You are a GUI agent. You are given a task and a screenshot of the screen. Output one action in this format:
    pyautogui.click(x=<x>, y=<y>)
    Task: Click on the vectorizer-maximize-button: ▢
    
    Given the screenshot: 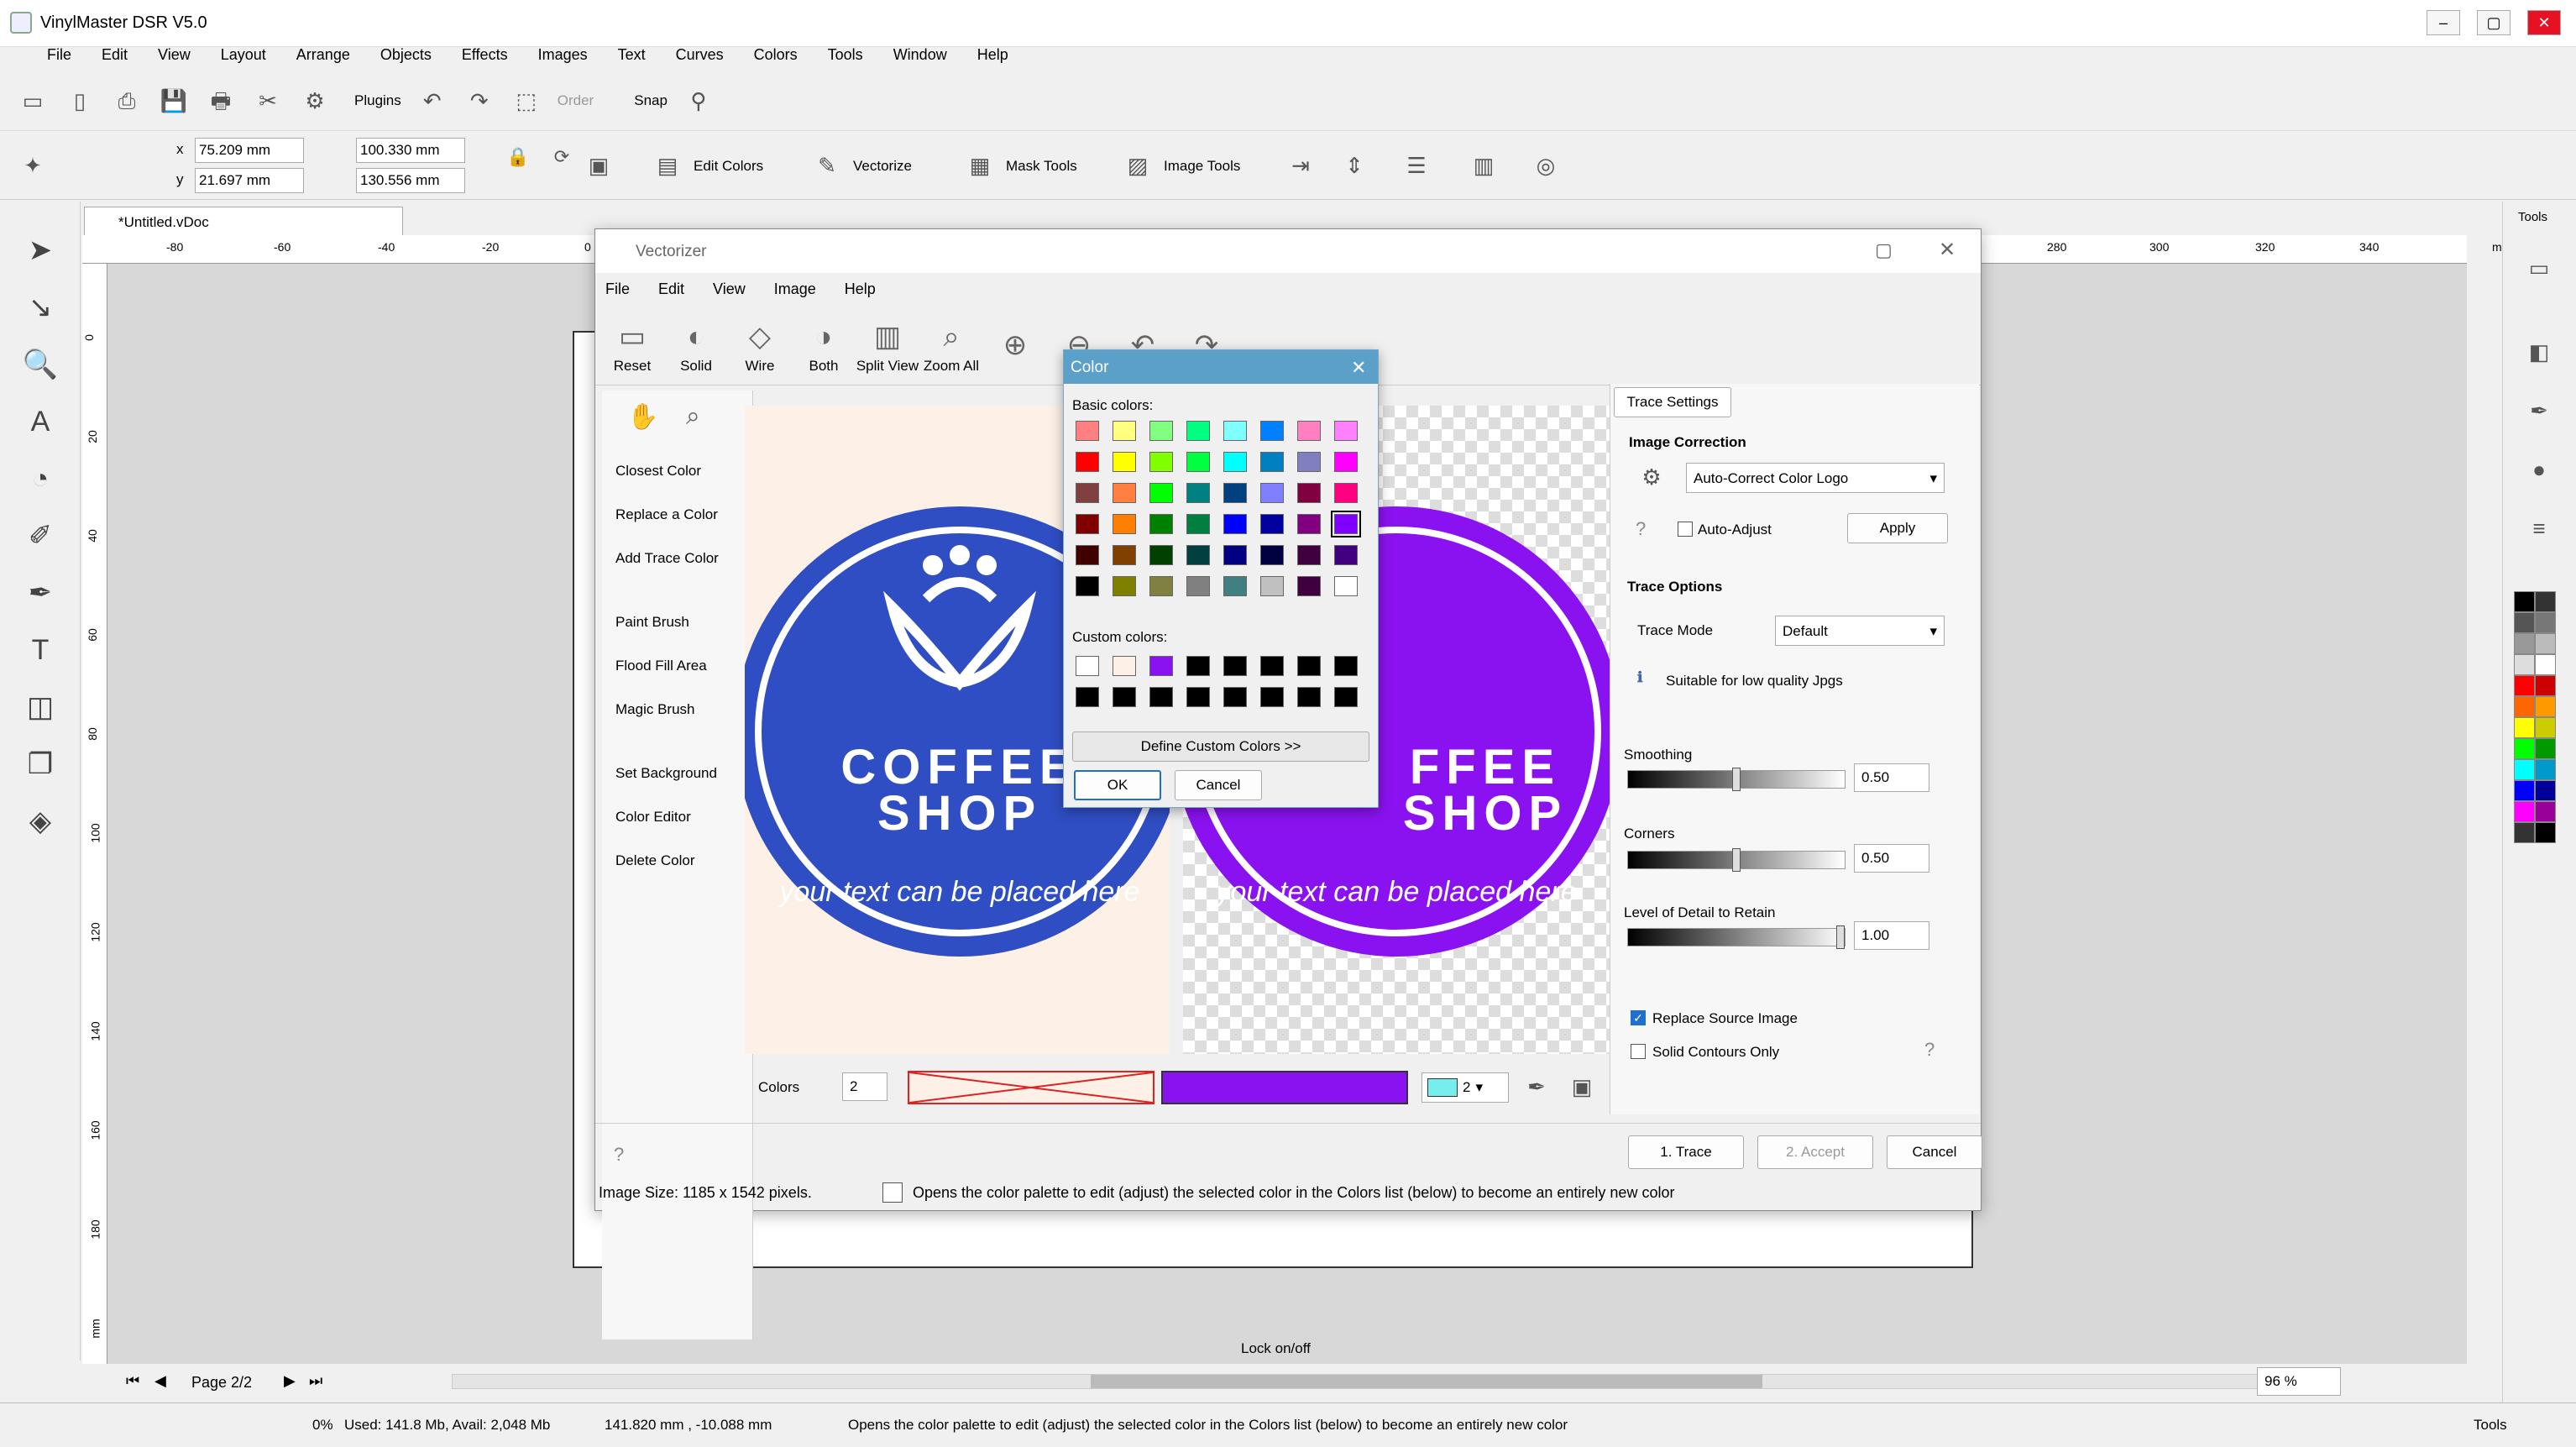 What is the action you would take?
    pyautogui.click(x=1884, y=250)
    